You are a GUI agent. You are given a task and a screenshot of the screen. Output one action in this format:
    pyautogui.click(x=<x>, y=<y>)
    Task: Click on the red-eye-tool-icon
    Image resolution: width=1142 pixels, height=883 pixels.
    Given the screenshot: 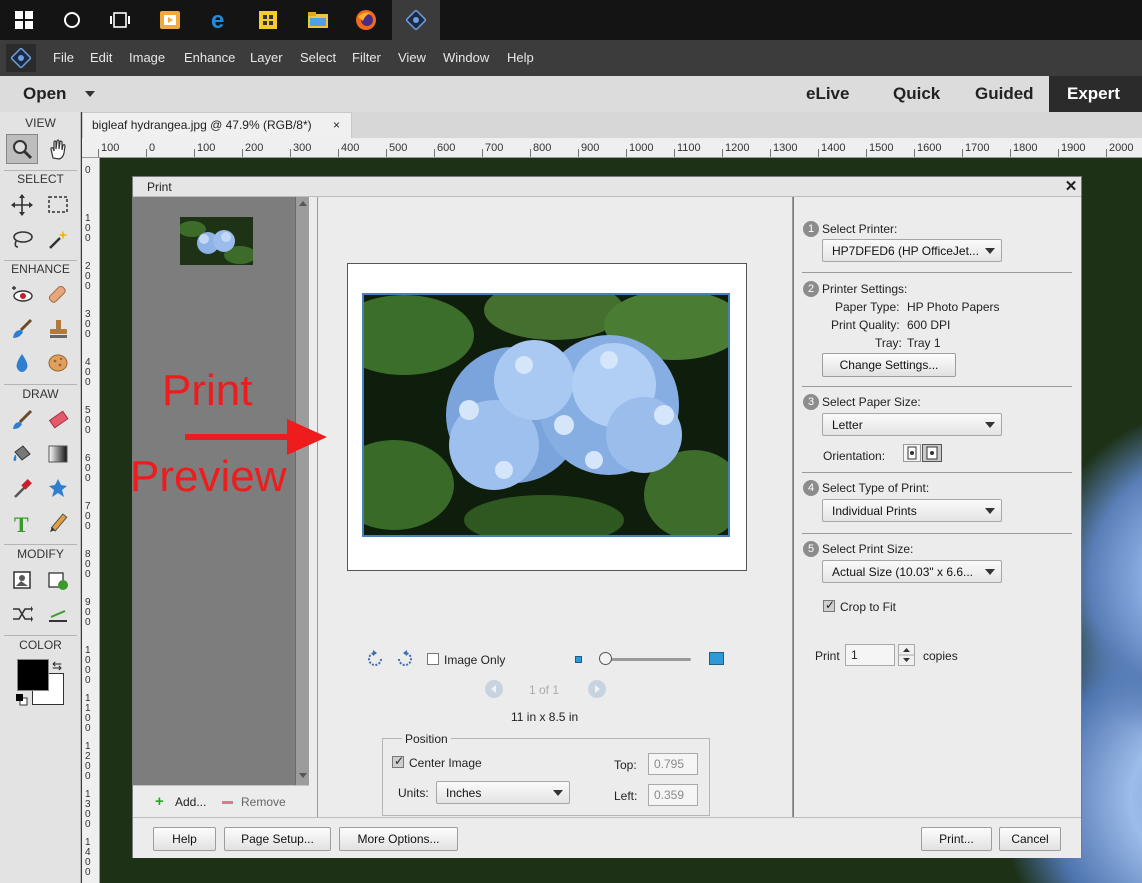 What is the action you would take?
    pyautogui.click(x=22, y=295)
    